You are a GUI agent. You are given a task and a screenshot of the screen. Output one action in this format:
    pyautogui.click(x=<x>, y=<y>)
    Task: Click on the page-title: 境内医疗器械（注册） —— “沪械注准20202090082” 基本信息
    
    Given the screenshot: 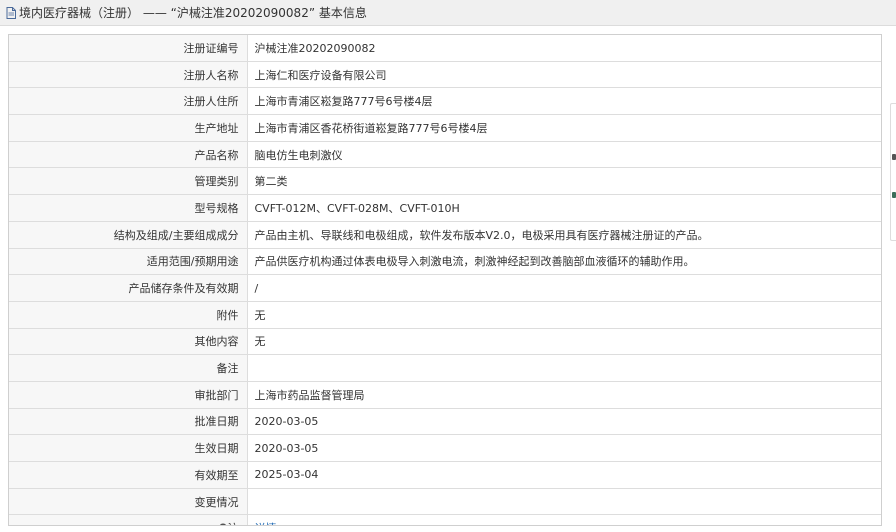 What is the action you would take?
    pyautogui.click(x=193, y=13)
    